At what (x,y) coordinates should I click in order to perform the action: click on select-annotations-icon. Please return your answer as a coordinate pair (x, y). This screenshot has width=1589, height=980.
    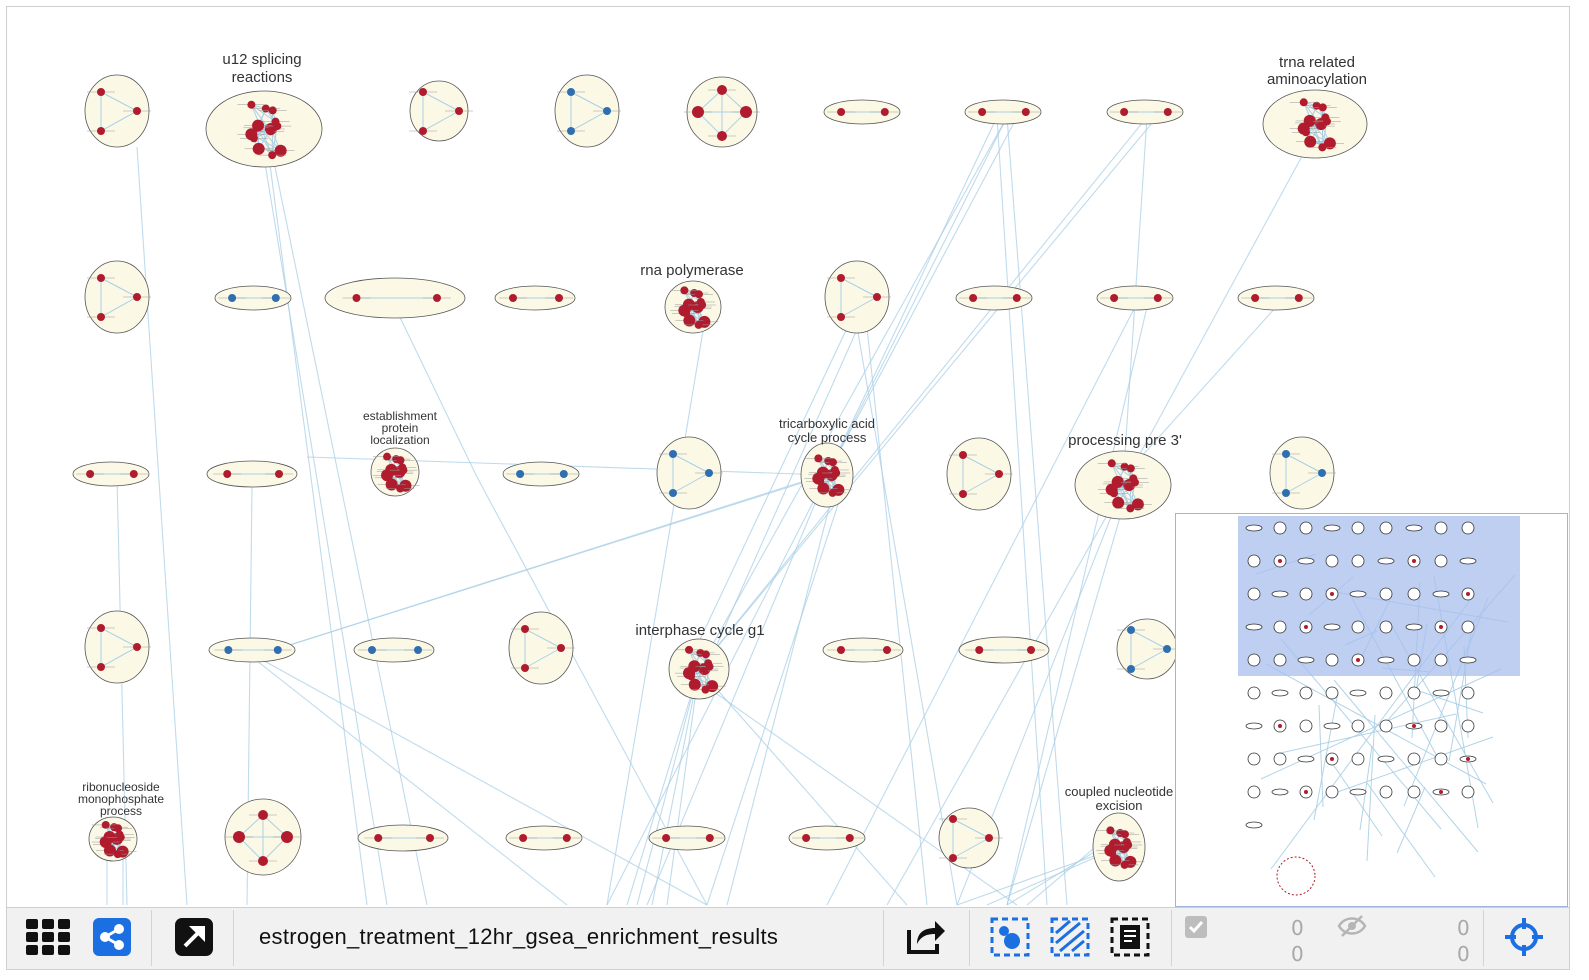
    Looking at the image, I should click on (1130, 937).